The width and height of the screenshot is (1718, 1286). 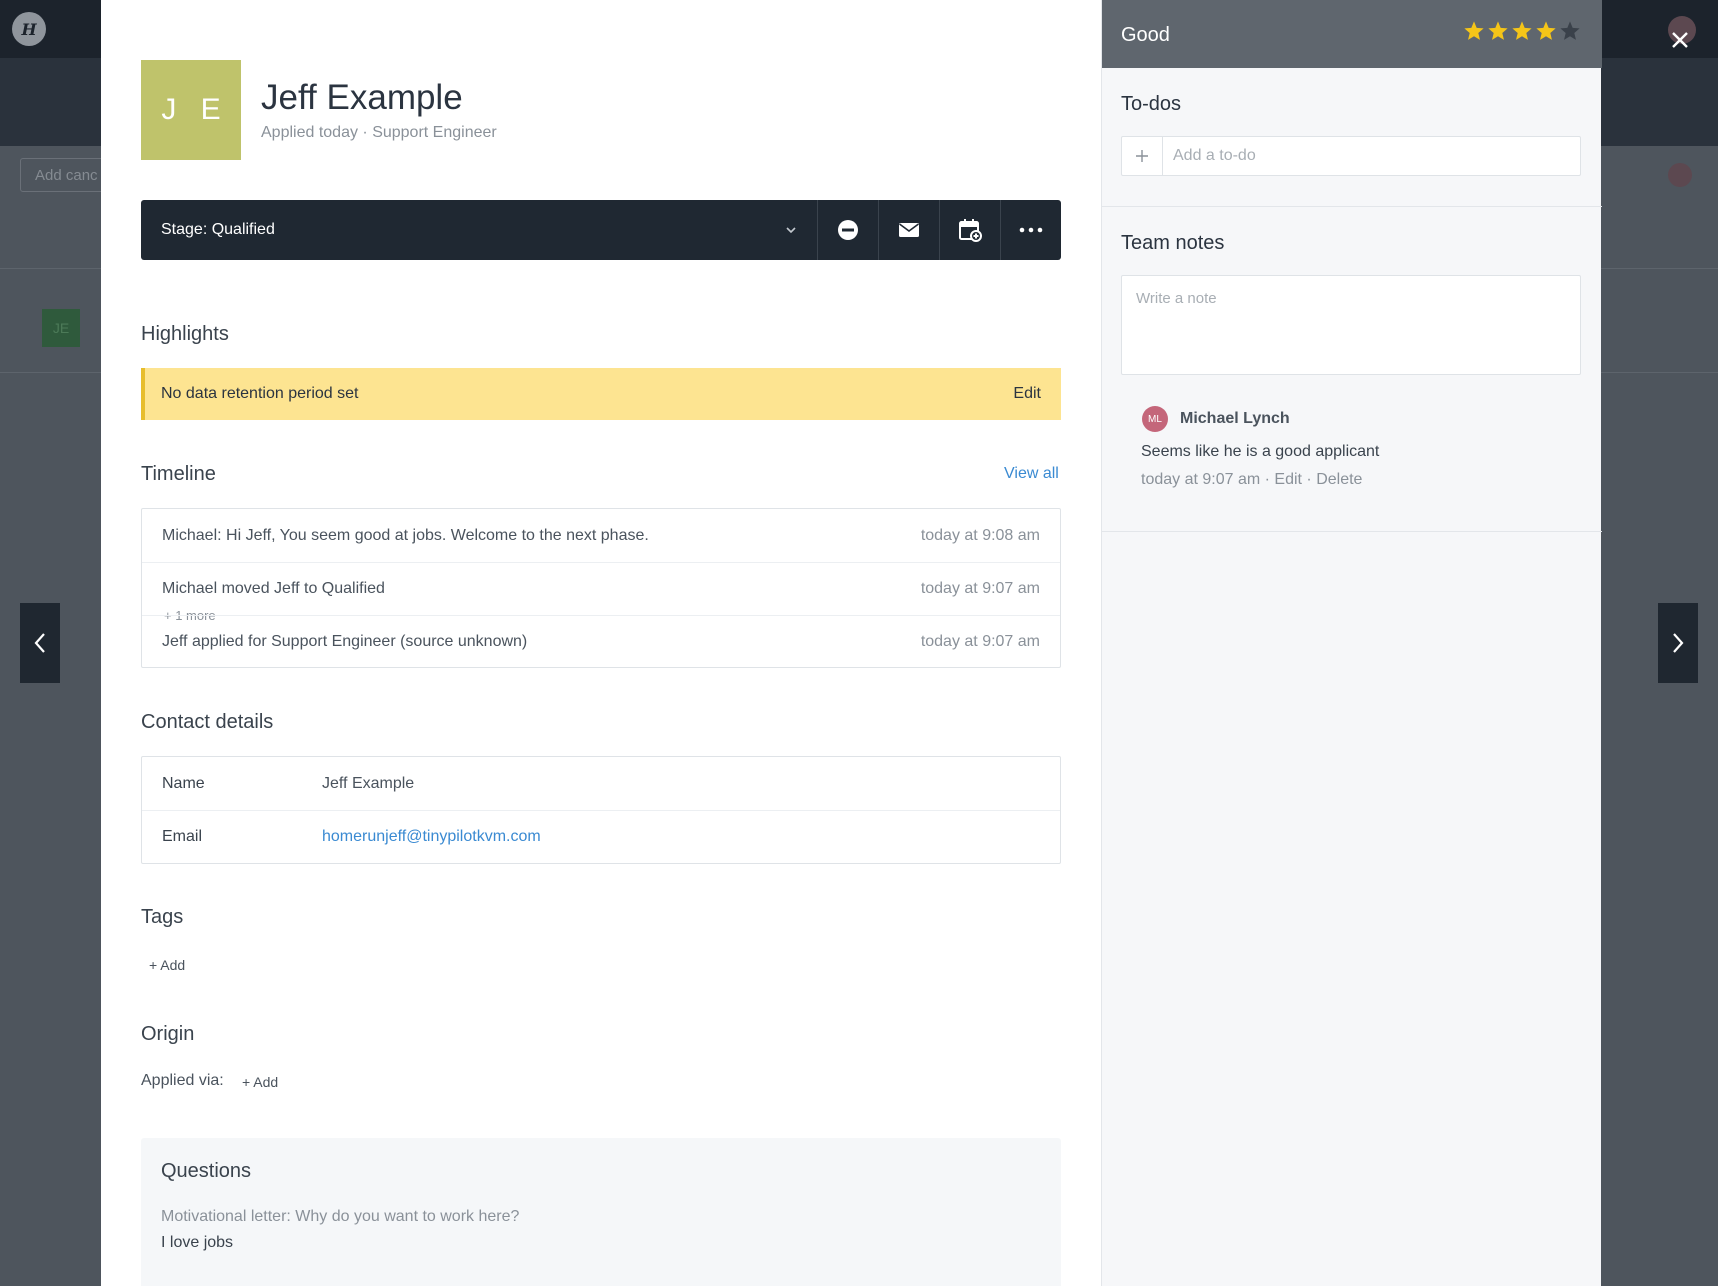 I want to click on applied-date: Applied today, so click(x=309, y=132).